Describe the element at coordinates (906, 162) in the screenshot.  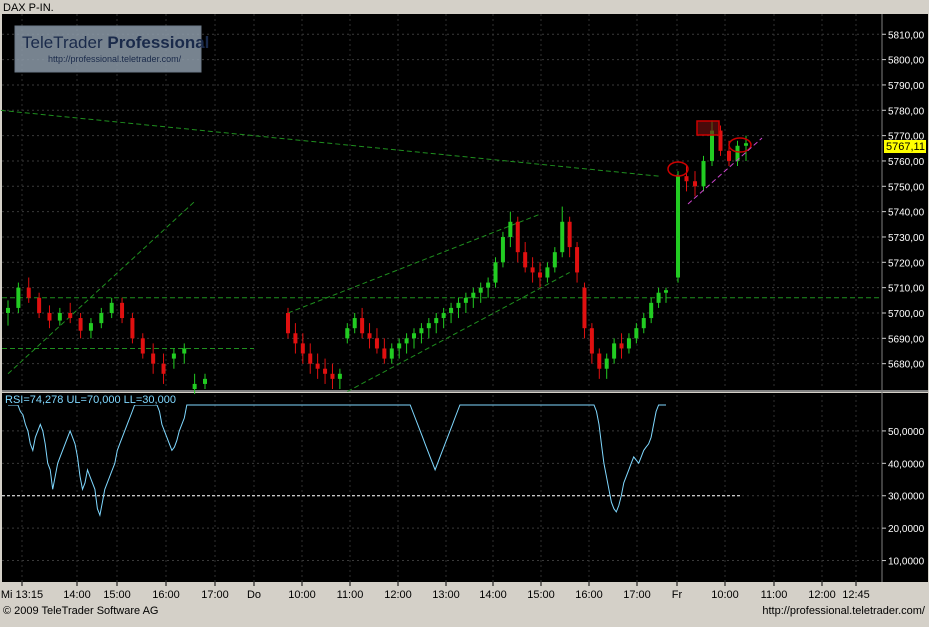
I see `price-tick-label: 5760,00` at that location.